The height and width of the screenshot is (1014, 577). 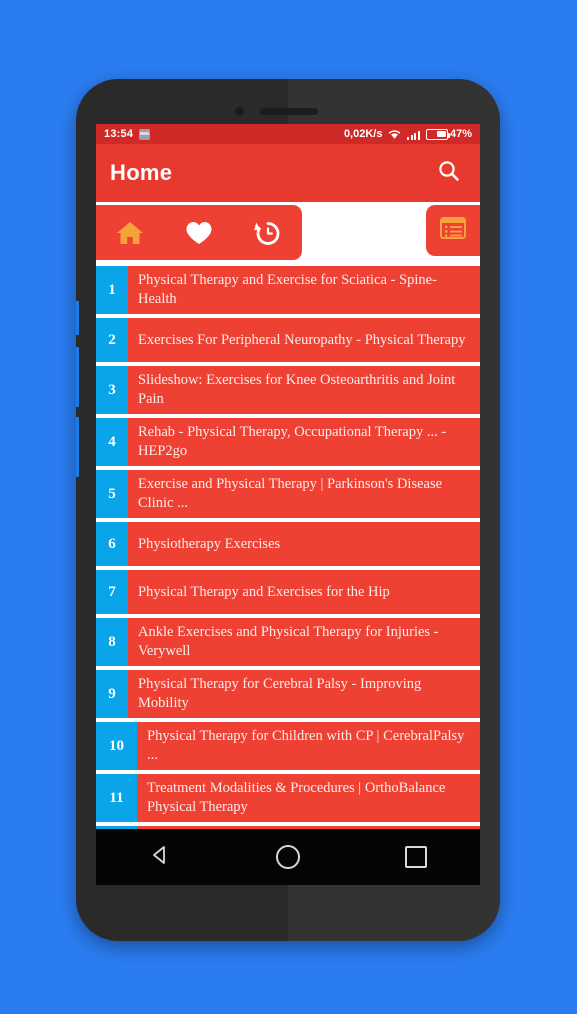 What do you see at coordinates (116, 827) in the screenshot?
I see `row-number-badge: 12` at bounding box center [116, 827].